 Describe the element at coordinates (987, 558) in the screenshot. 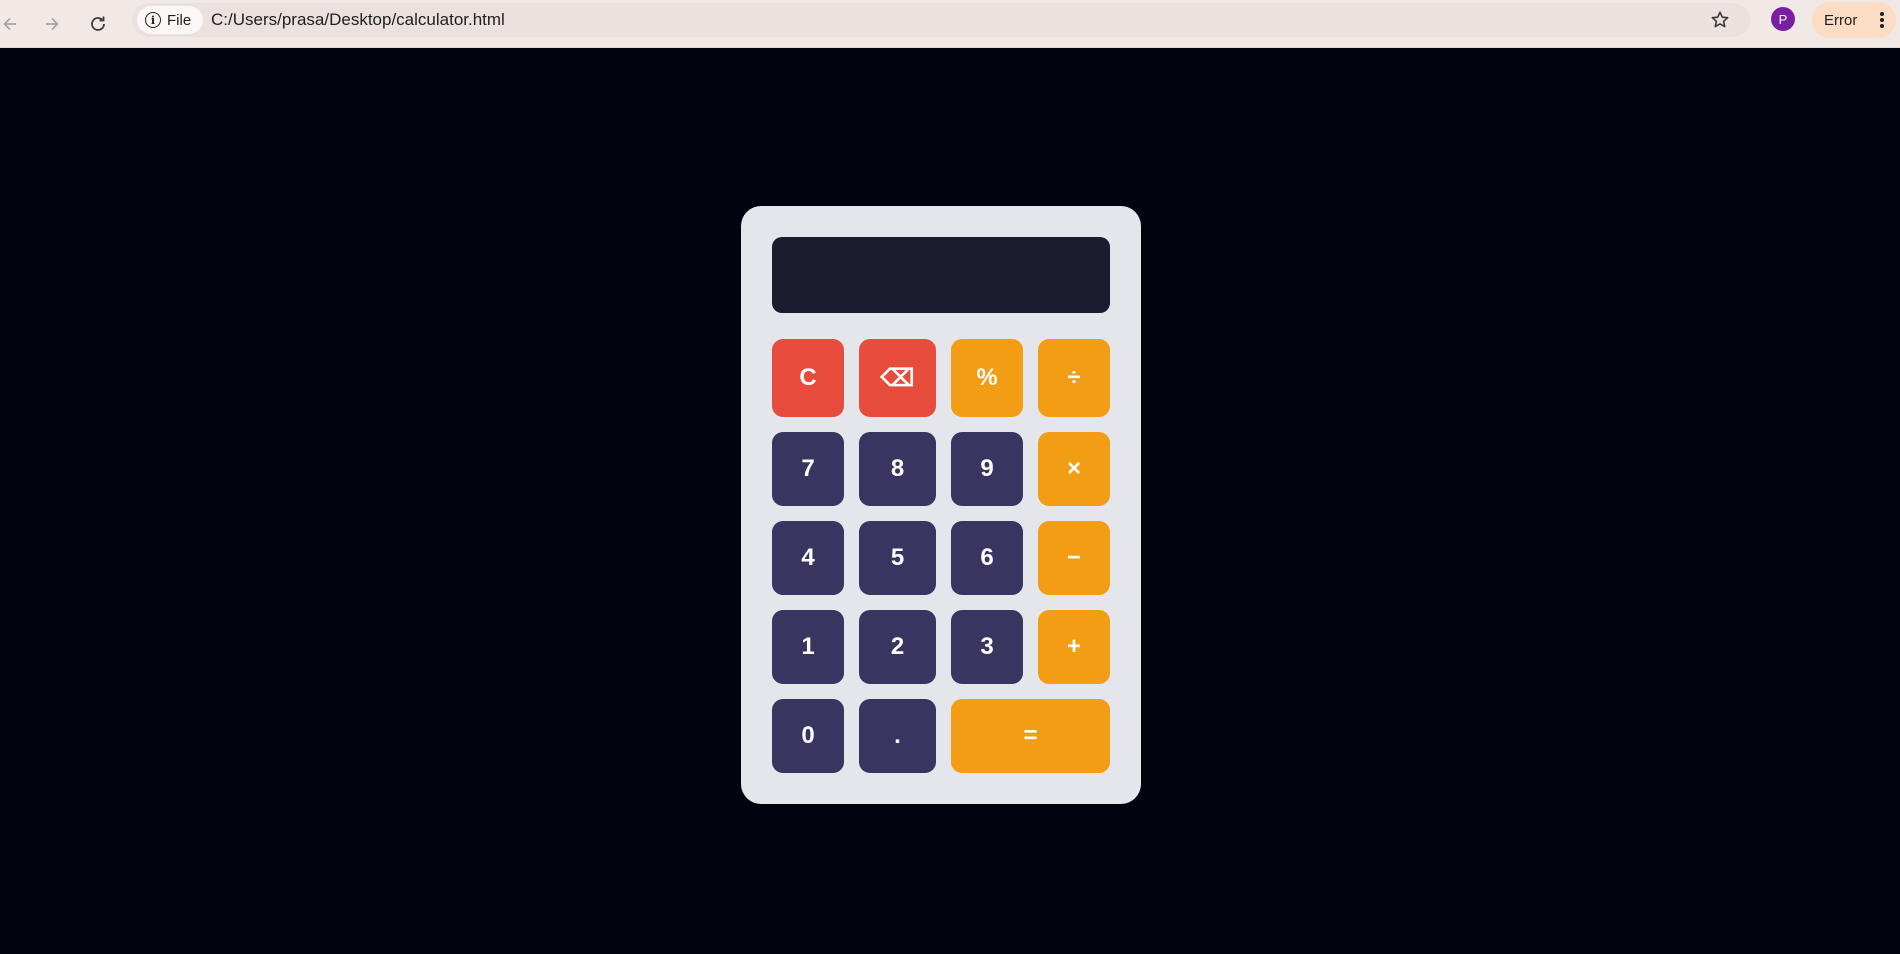

I see `digit-6-button: 6` at that location.